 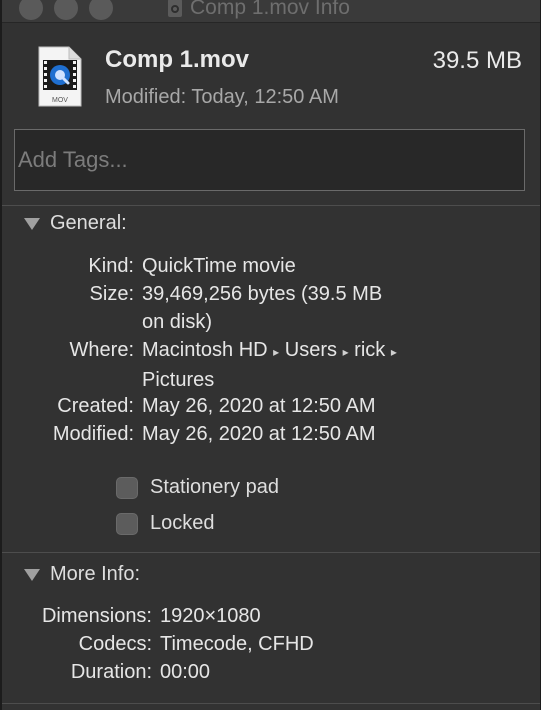 What do you see at coordinates (158, 644) in the screenshot?
I see `codecs-row: Codecs: Timecode, CFHD` at bounding box center [158, 644].